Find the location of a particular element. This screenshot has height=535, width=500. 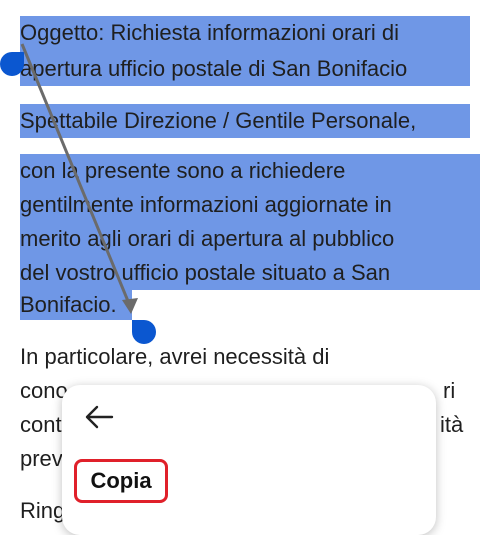

back-button is located at coordinates (100, 417).